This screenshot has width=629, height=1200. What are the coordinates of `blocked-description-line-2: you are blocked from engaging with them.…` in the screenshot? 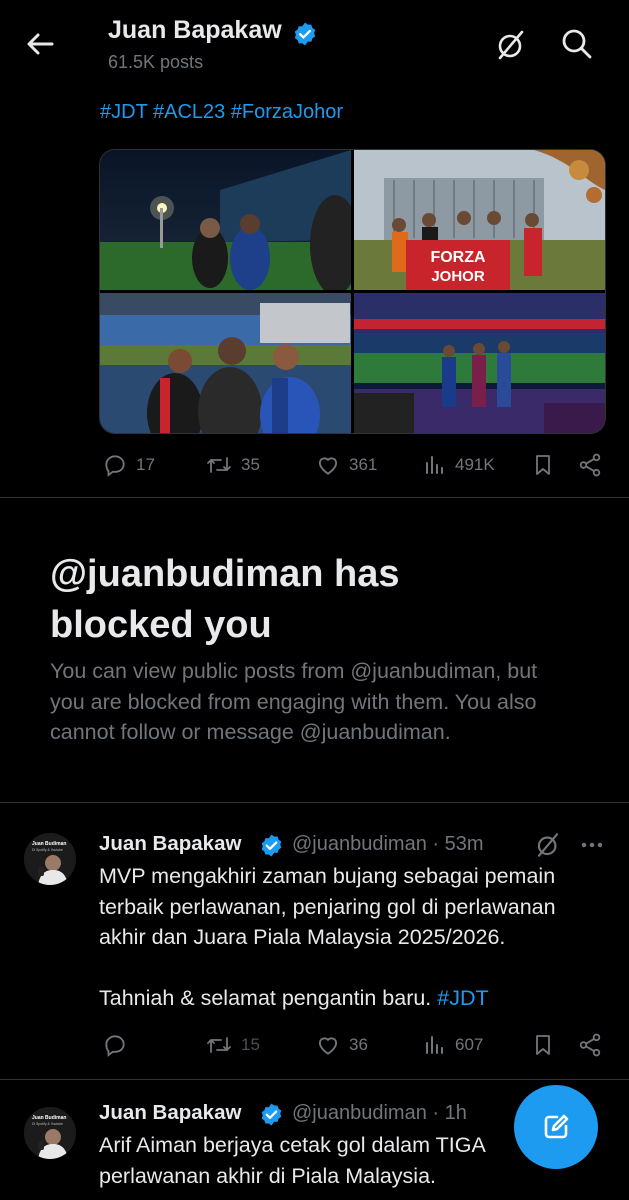 It's located at (293, 701).